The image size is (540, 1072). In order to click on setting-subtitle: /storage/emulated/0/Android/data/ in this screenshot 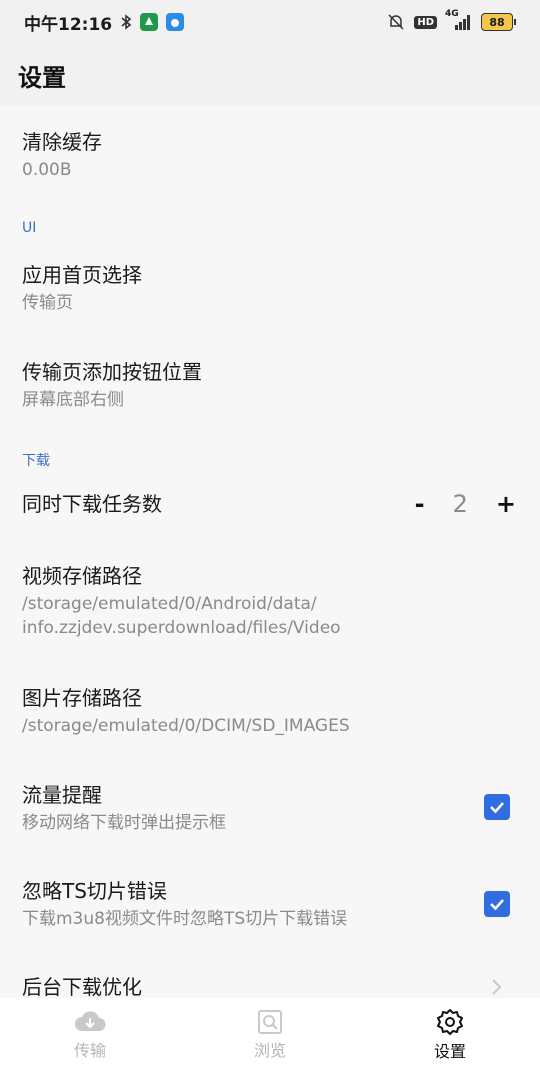, I will do `click(169, 604)`.